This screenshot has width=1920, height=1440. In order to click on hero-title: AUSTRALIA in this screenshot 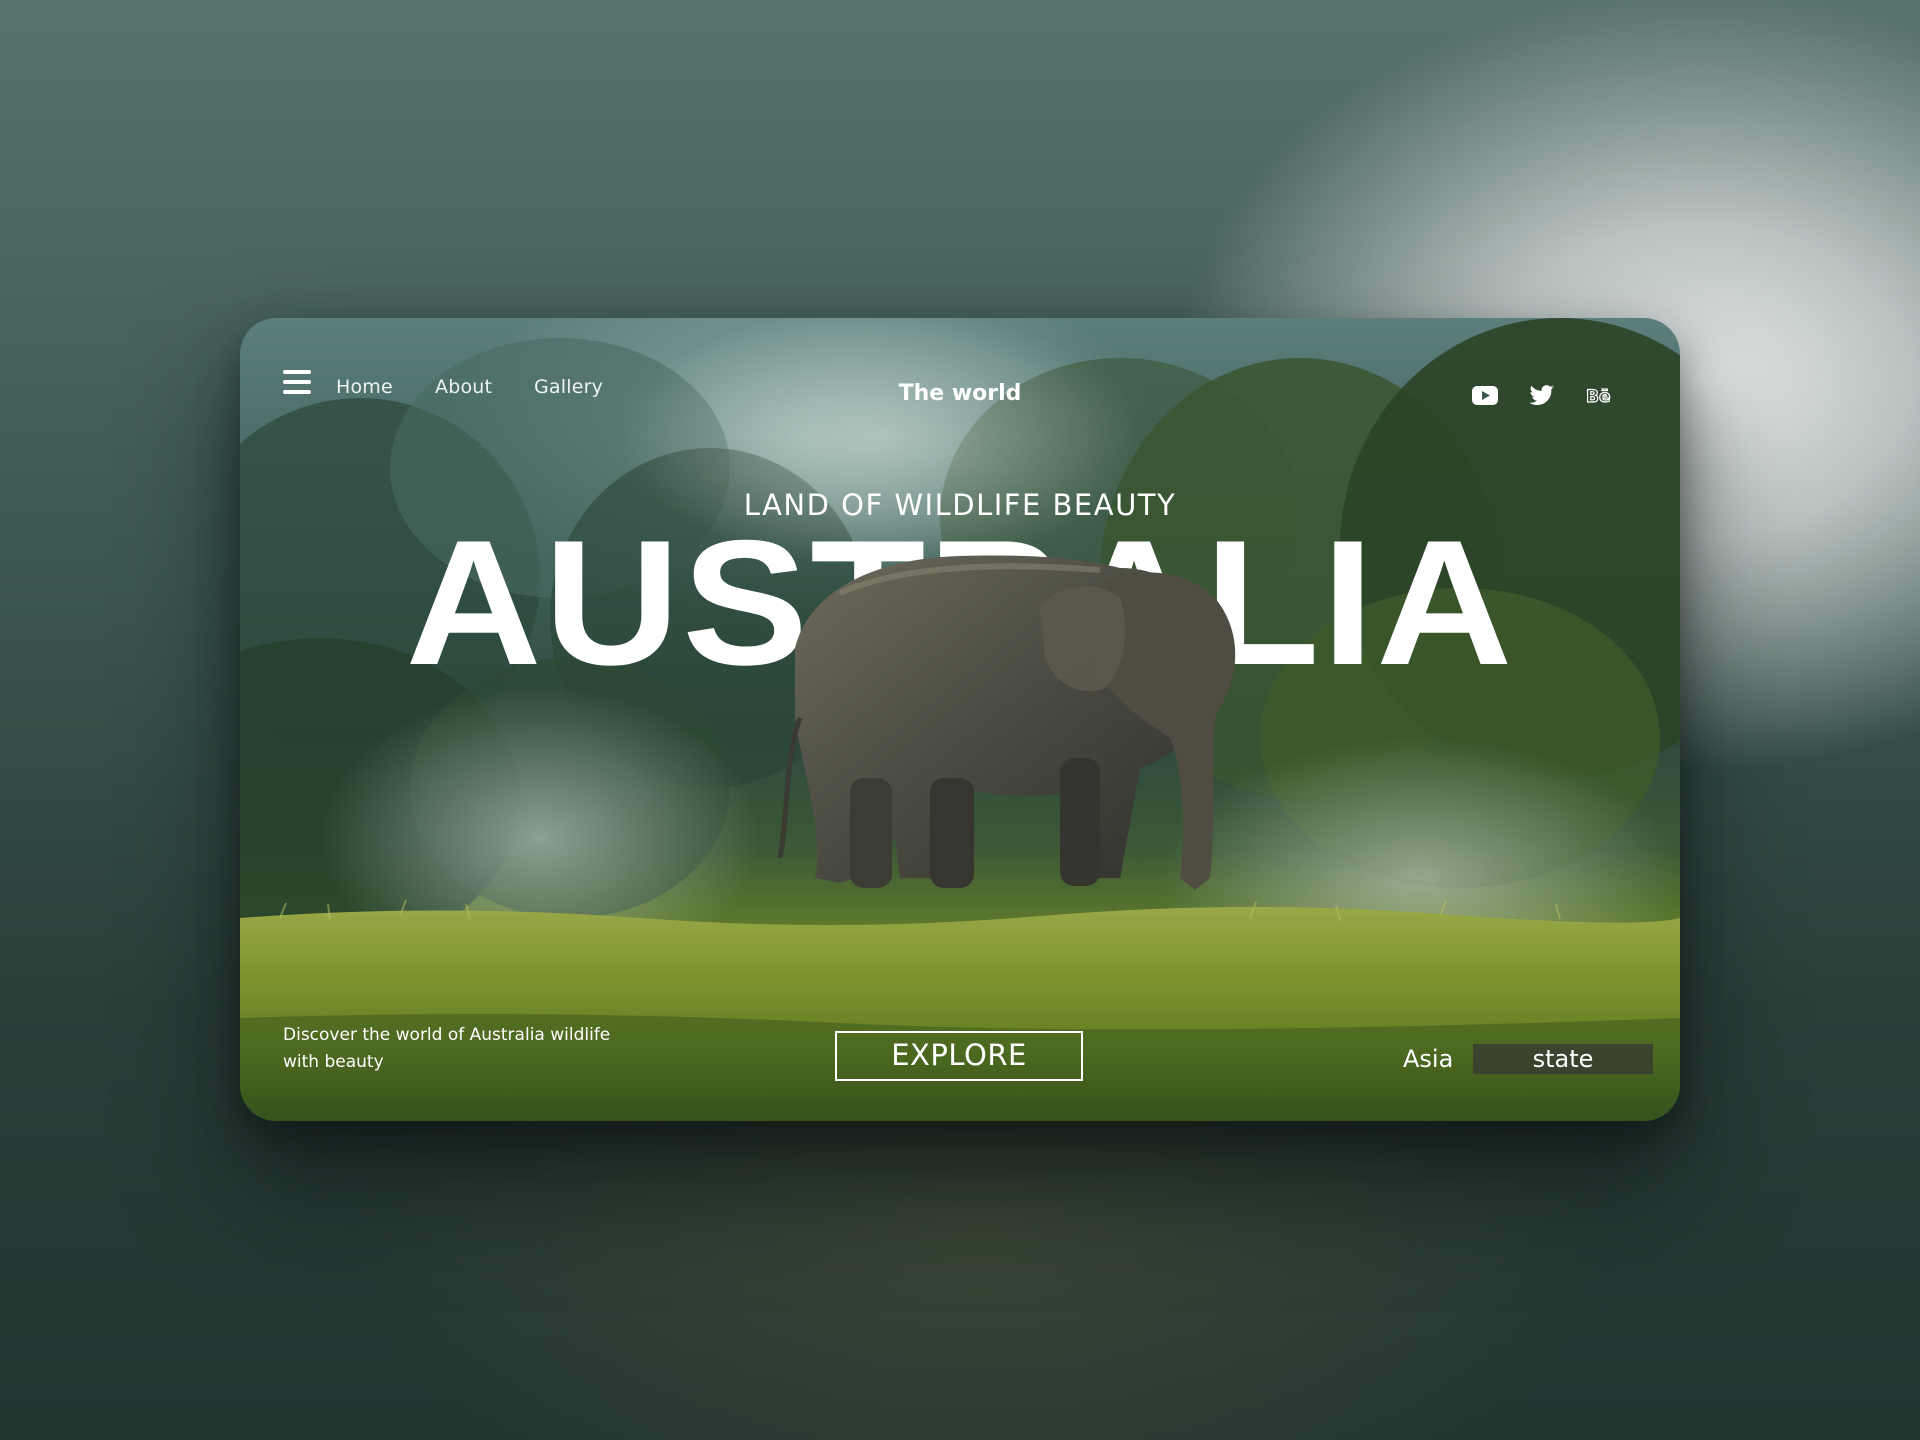, I will do `click(960, 602)`.